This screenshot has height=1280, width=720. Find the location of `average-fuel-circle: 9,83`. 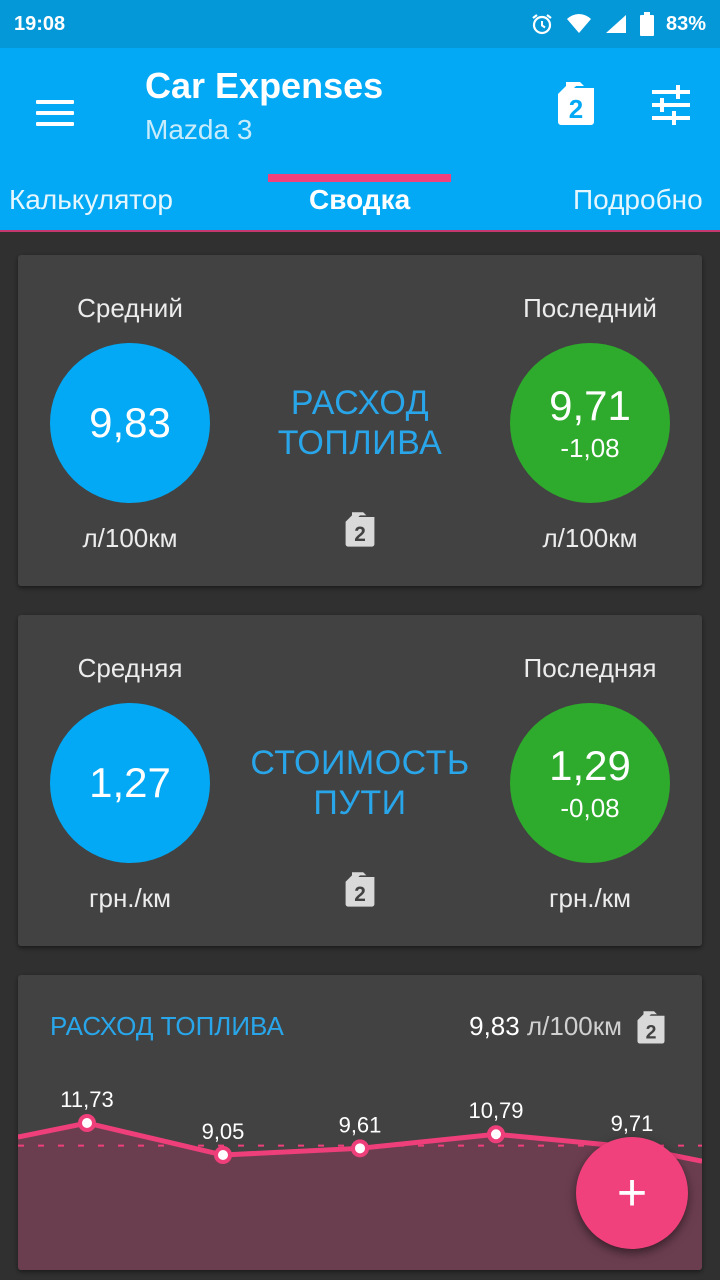

average-fuel-circle: 9,83 is located at coordinates (130, 423).